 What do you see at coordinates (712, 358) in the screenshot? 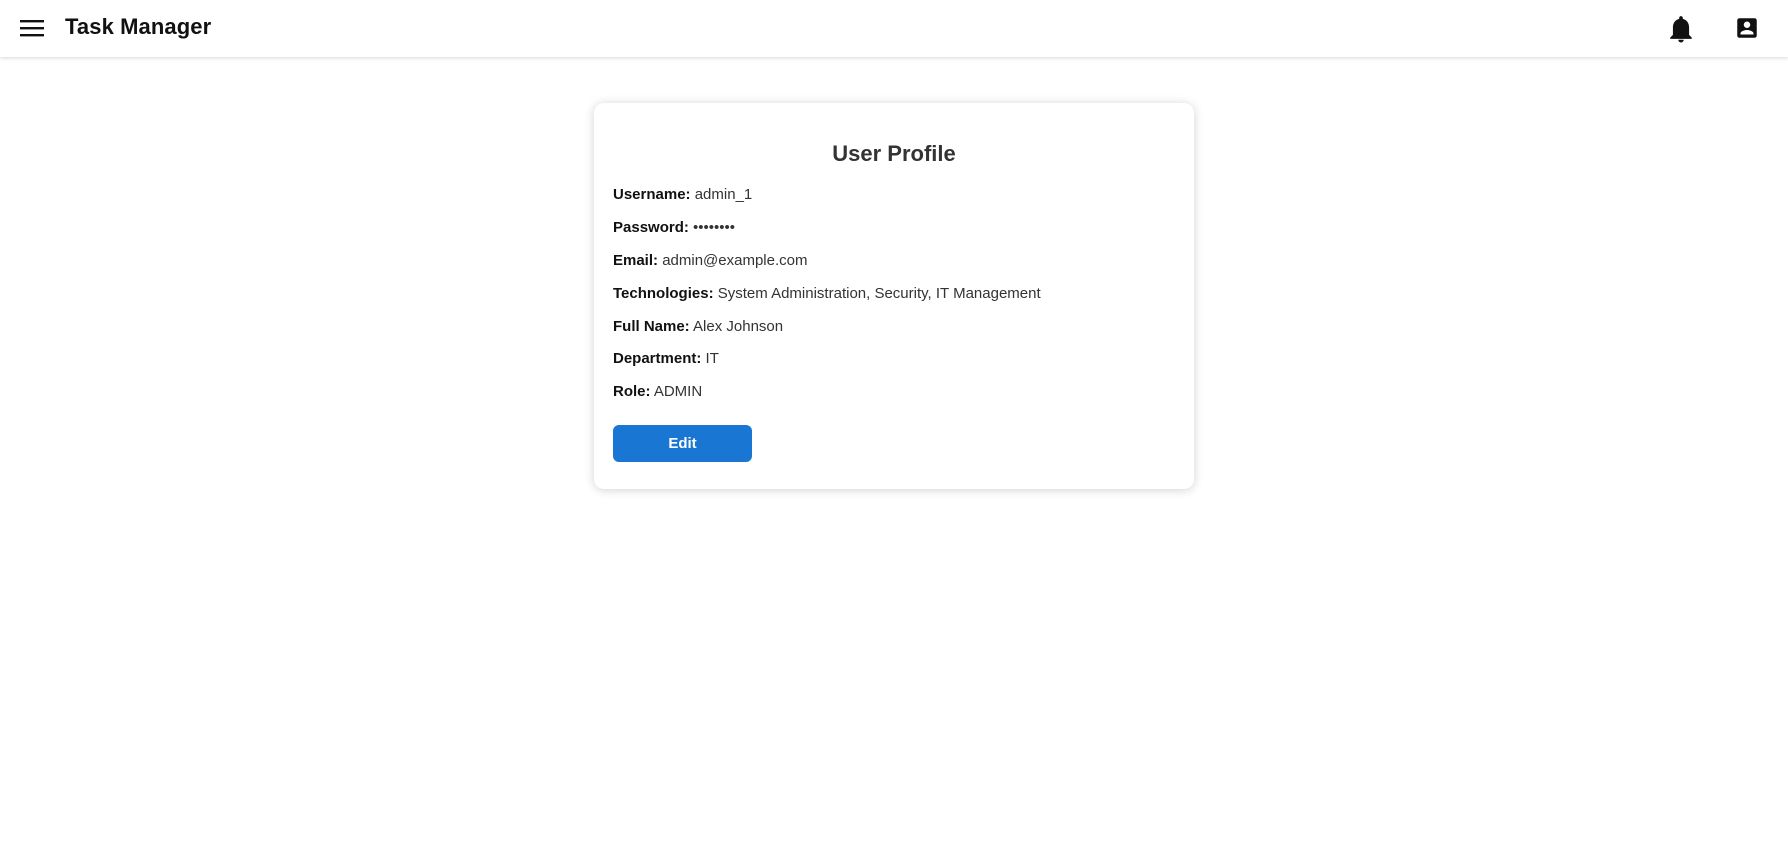
I see `department-value: IT` at bounding box center [712, 358].